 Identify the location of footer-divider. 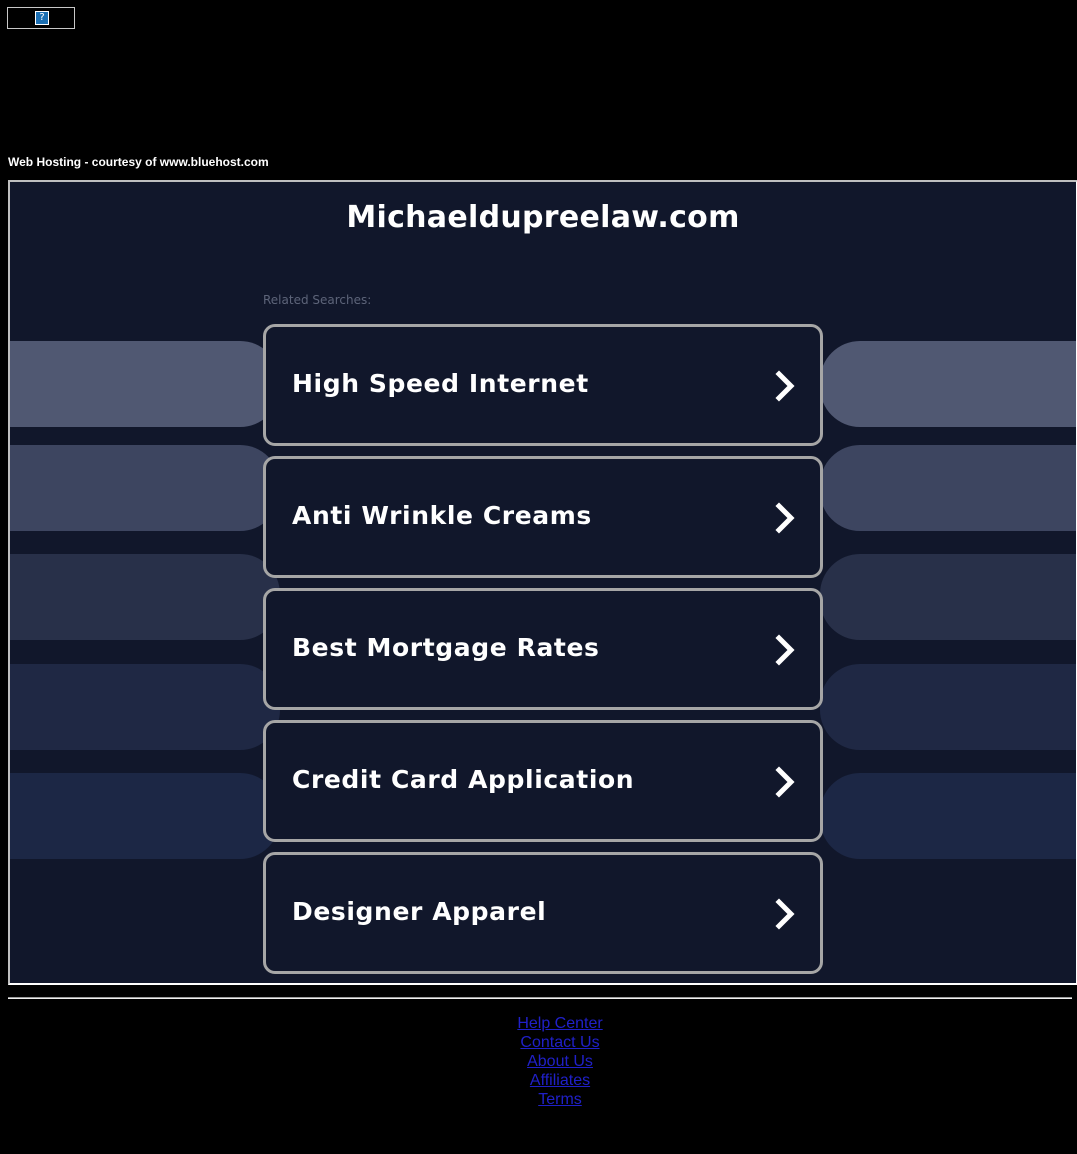
(540, 998).